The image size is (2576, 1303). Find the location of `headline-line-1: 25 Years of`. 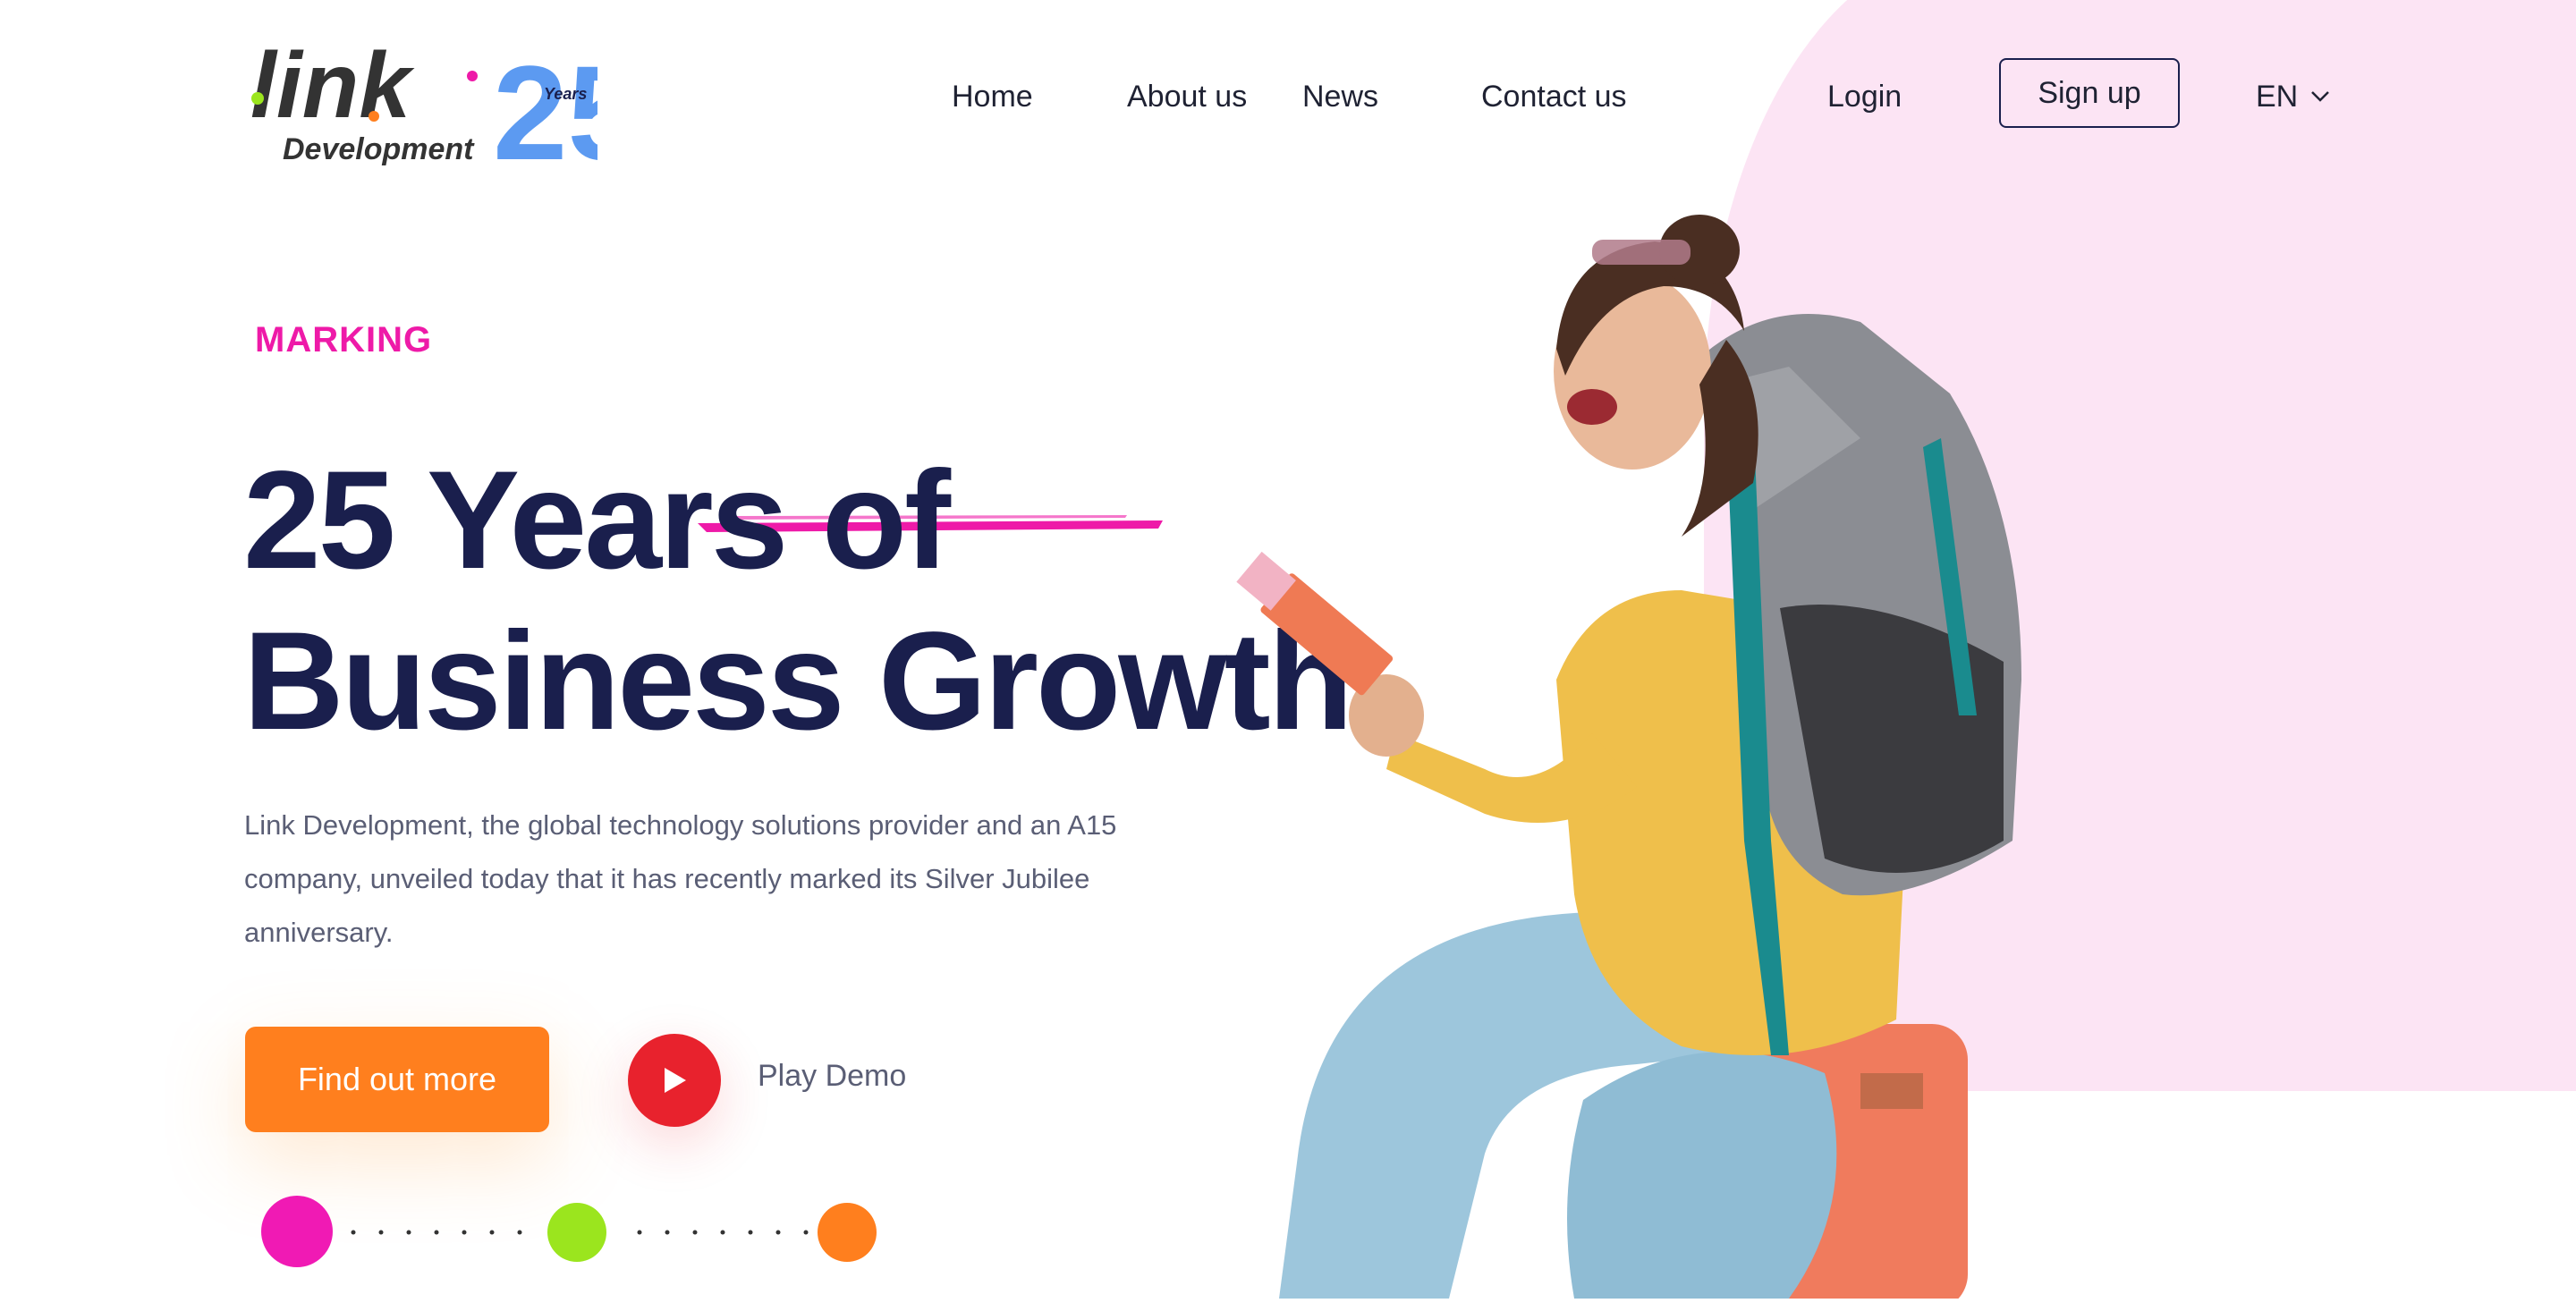

headline-line-1: 25 Years of is located at coordinates (597, 520).